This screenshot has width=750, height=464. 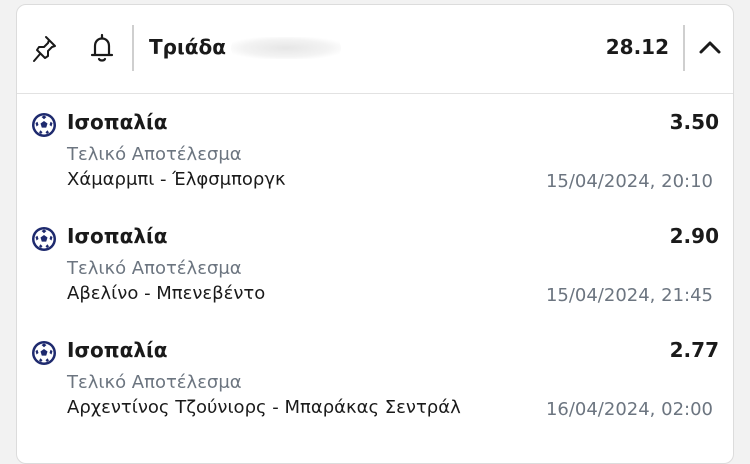 What do you see at coordinates (629, 409) in the screenshot?
I see `bet-datetime: 16/04/2024, 02:00` at bounding box center [629, 409].